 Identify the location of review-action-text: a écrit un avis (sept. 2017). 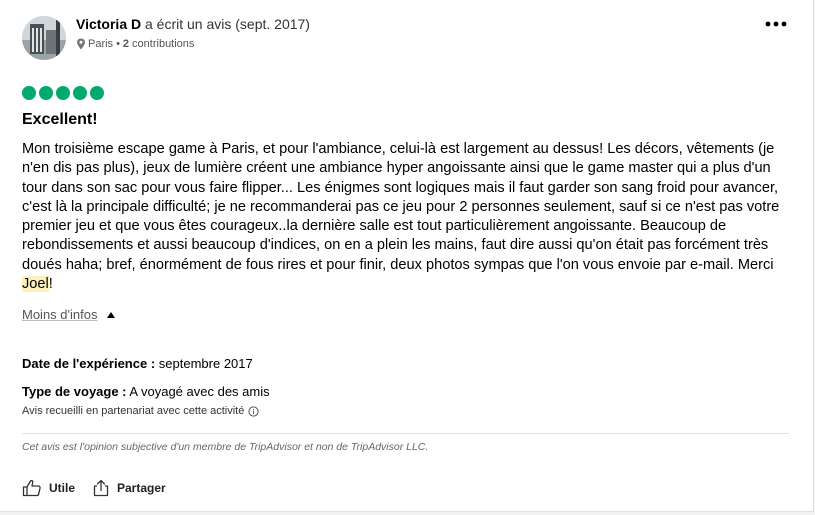
(227, 24).